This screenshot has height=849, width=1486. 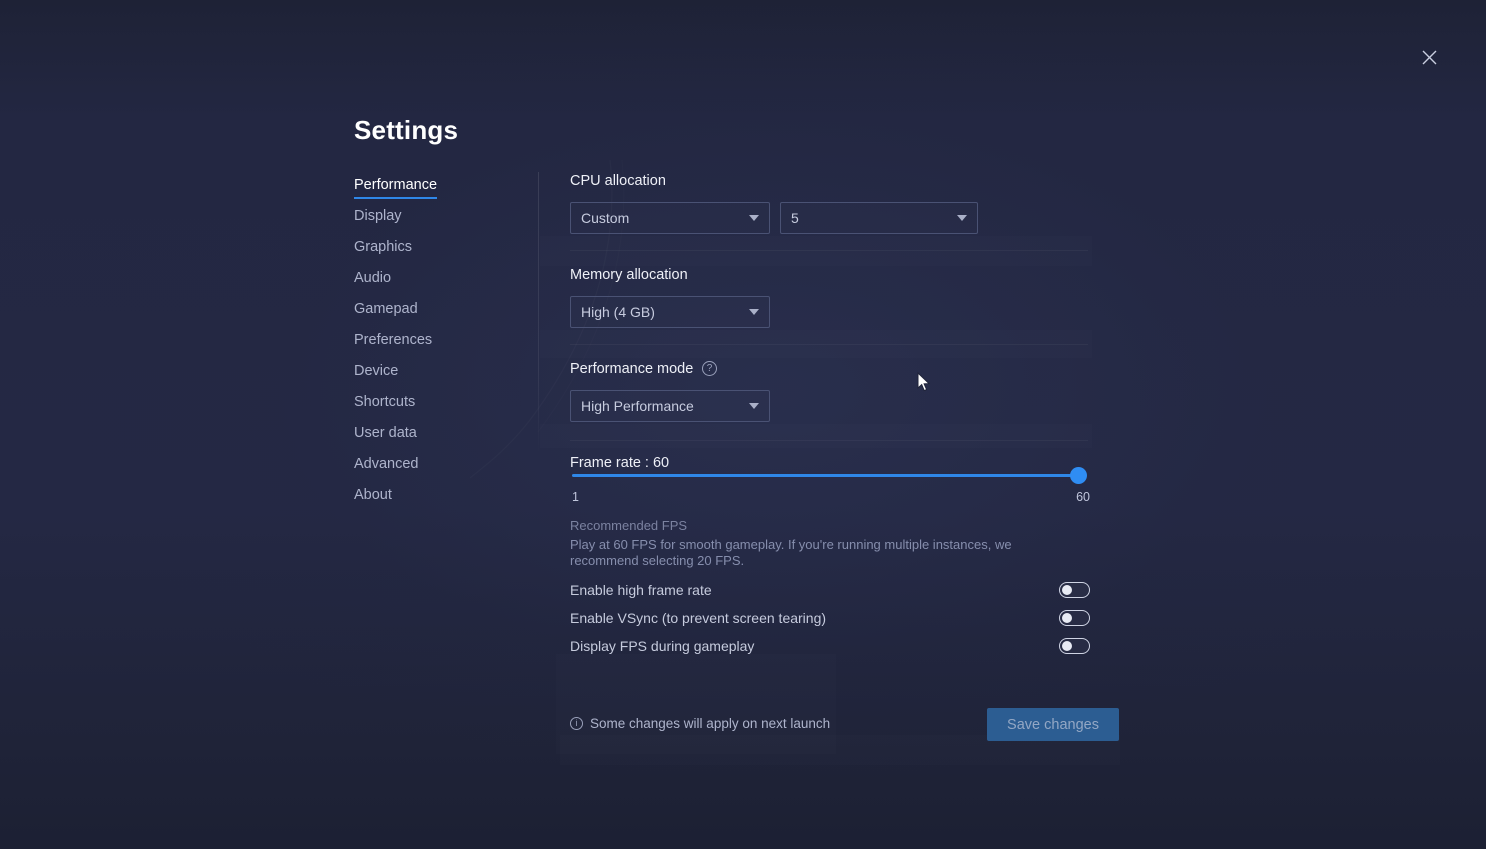 I want to click on cpu-allocation-label: CPU allocation, so click(x=618, y=181).